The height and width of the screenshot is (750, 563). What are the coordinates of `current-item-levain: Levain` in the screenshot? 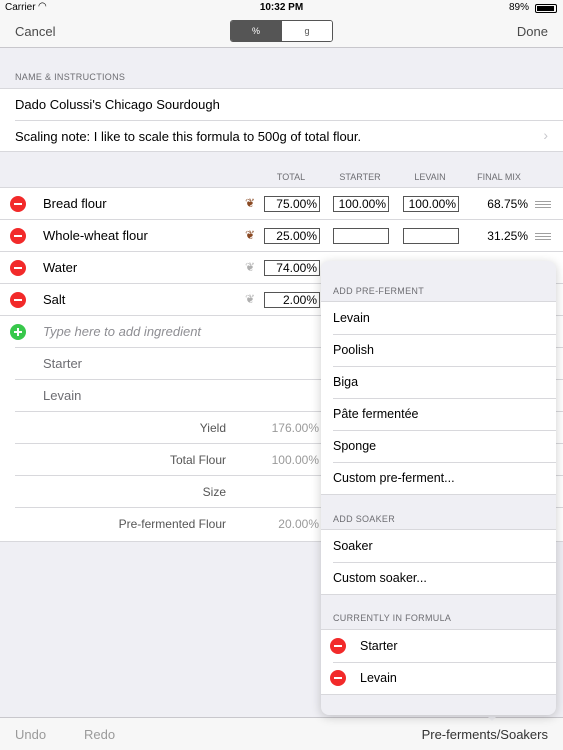 It's located at (438, 678).